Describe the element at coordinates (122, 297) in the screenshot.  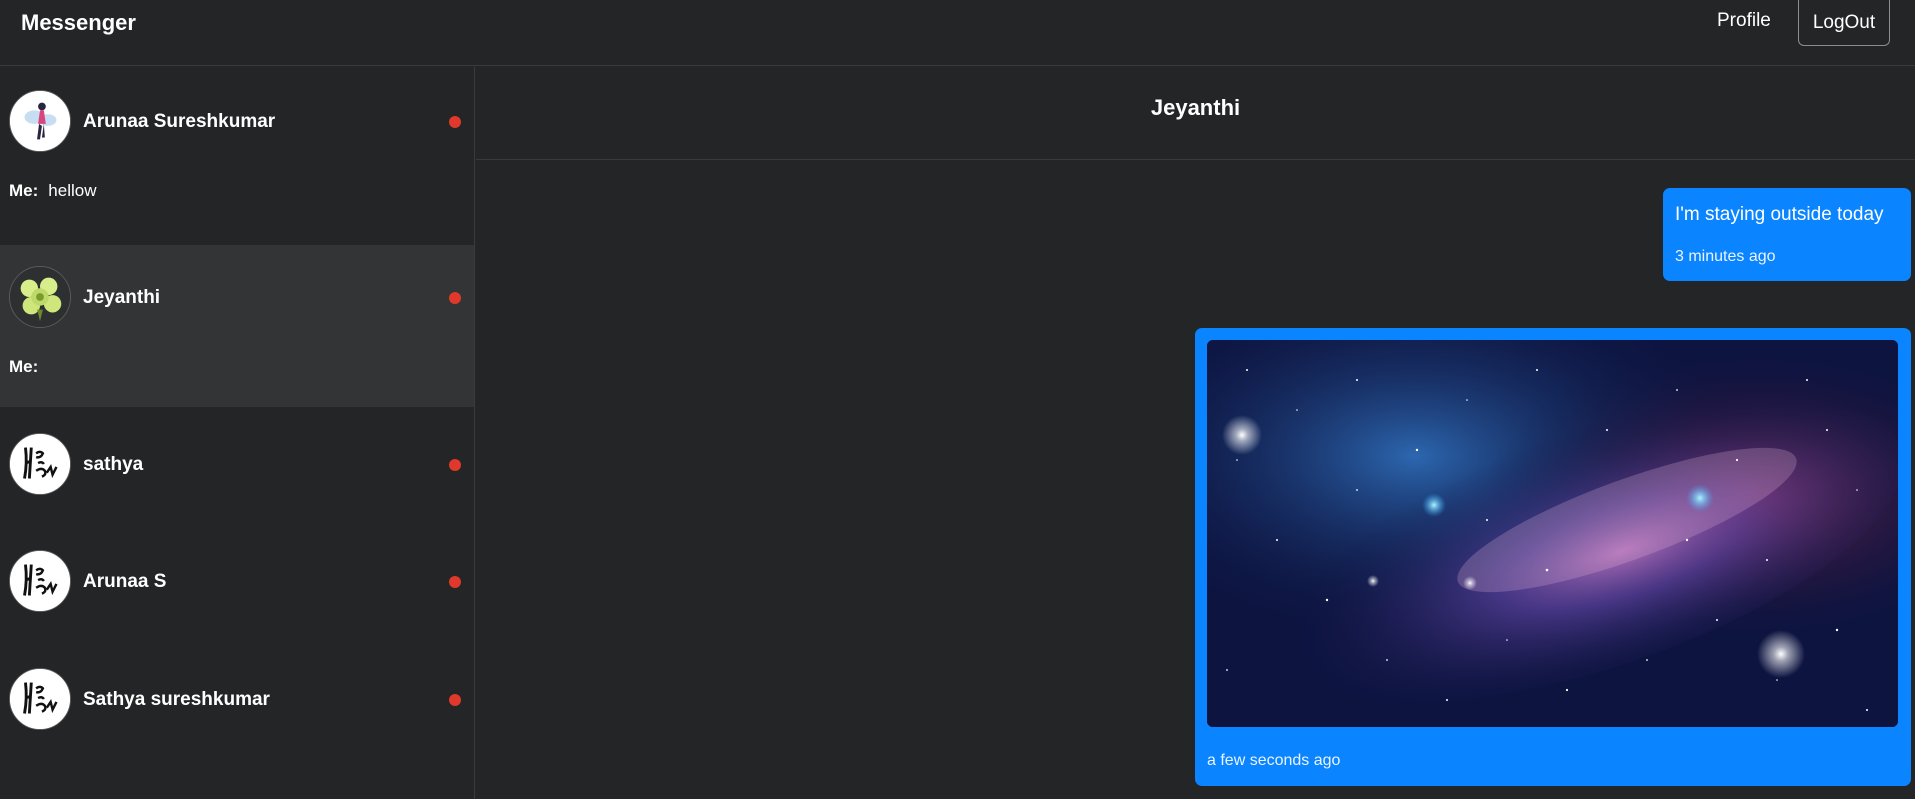
I see `contact-name: Jeyanthi` at that location.